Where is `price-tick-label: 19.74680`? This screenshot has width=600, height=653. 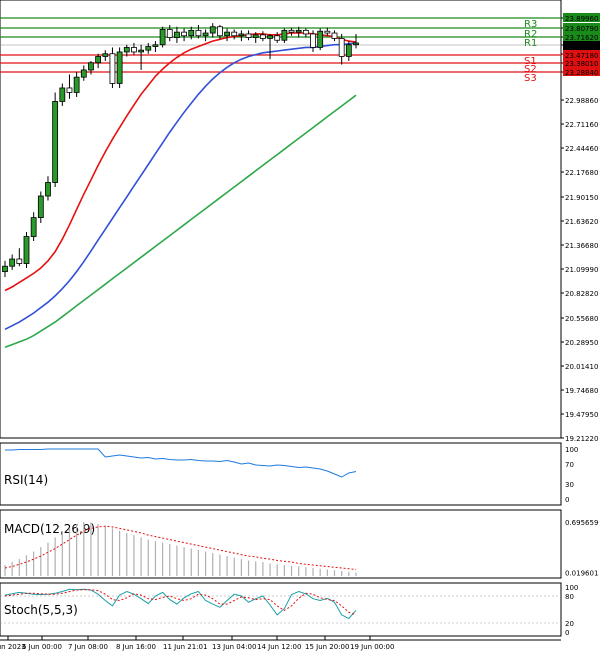
price-tick-label: 19.74680 is located at coordinates (581, 391).